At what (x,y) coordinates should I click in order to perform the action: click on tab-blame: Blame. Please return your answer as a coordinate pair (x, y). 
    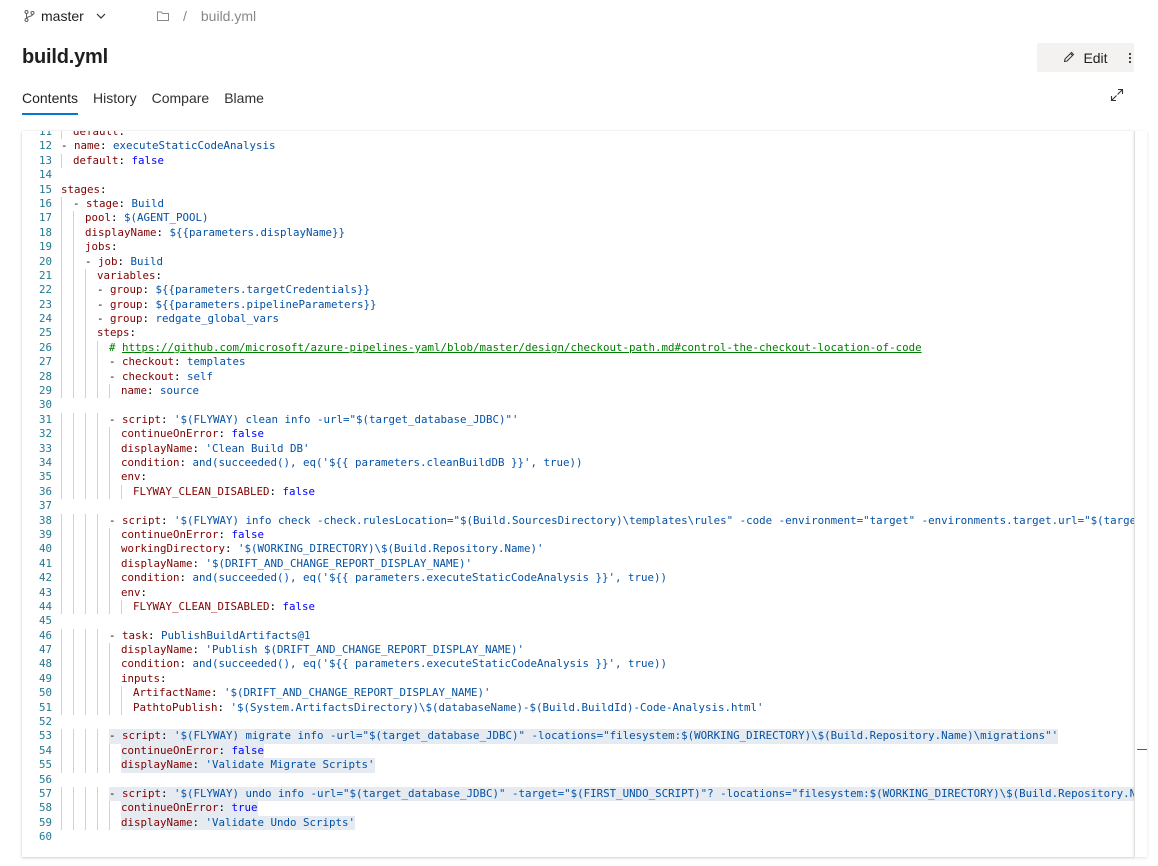
    Looking at the image, I should click on (244, 101).